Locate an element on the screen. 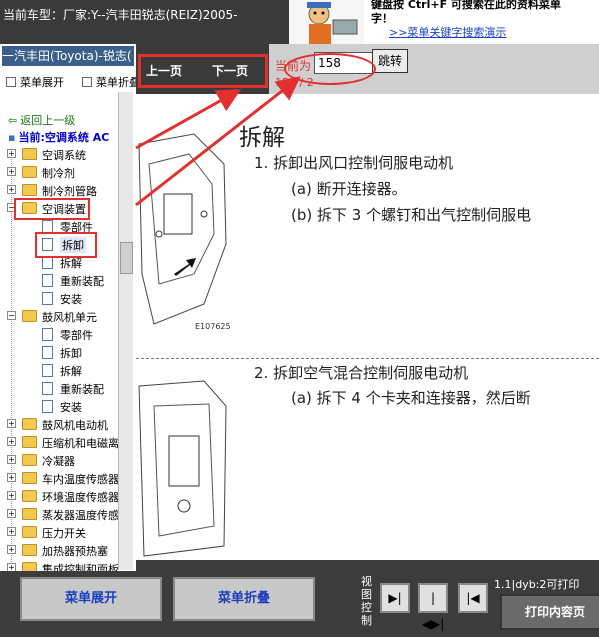 This screenshot has width=599, height=637. tree-item: + 车内温度传感器 is located at coordinates (68, 478).